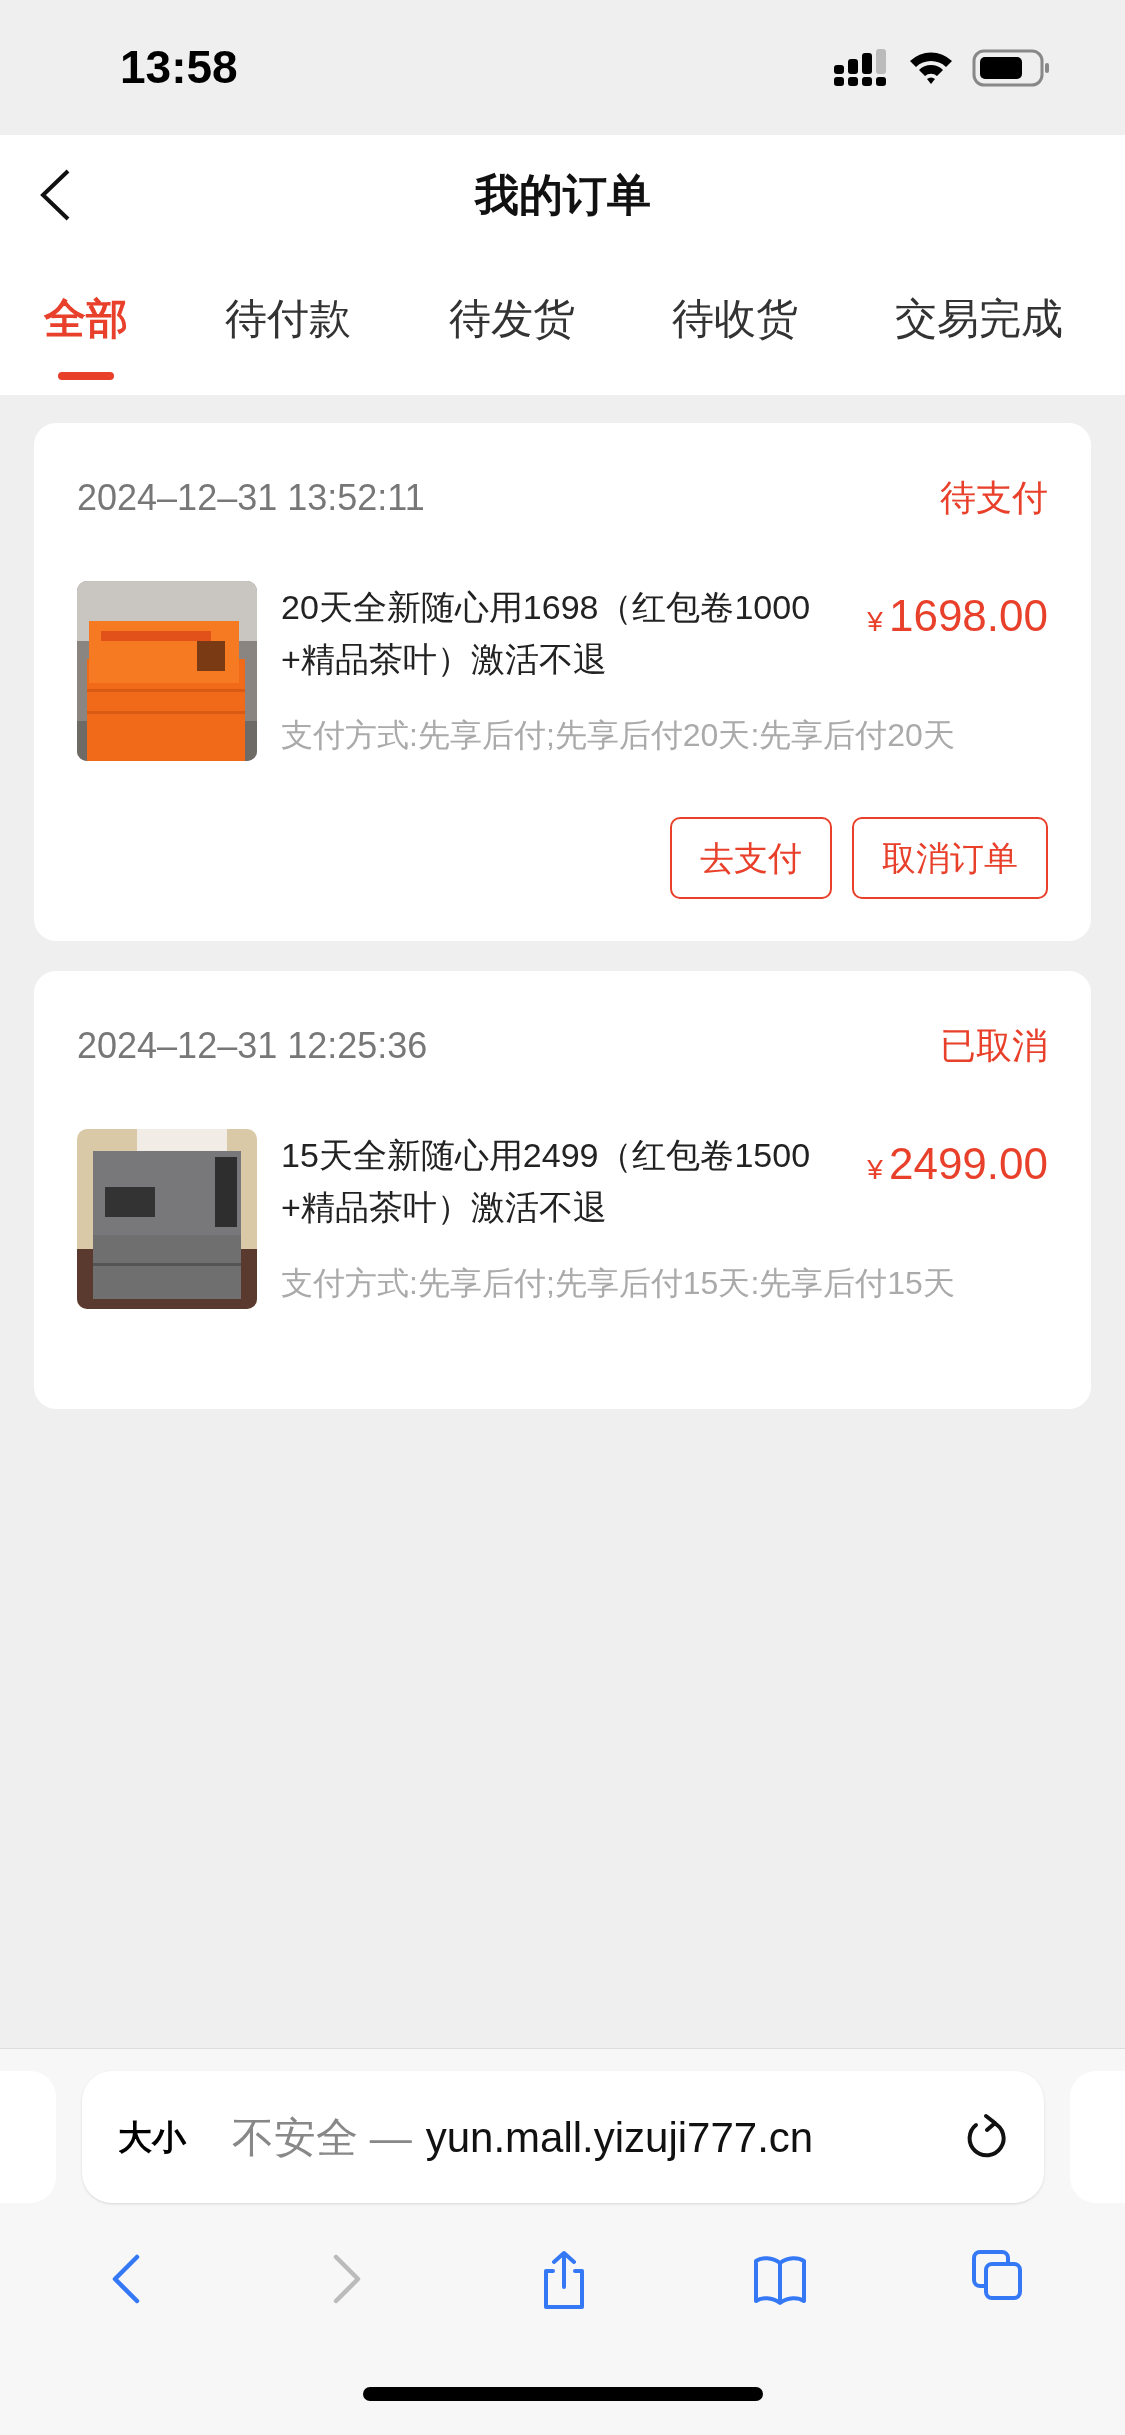  Describe the element at coordinates (252, 1046) in the screenshot. I see `order-time: 2024–12–31 12:25:36` at that location.